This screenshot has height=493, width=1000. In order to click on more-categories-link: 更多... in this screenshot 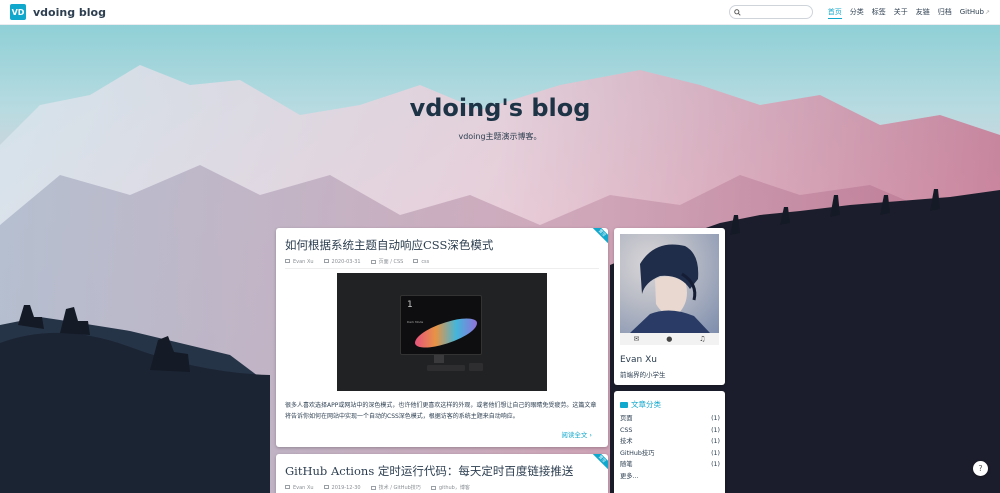, I will do `click(670, 477)`.